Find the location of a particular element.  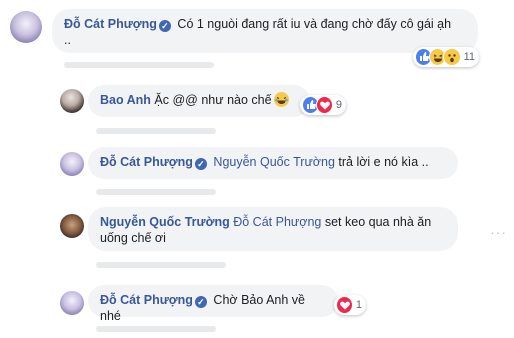

more-options-icon: ··· is located at coordinates (498, 232).